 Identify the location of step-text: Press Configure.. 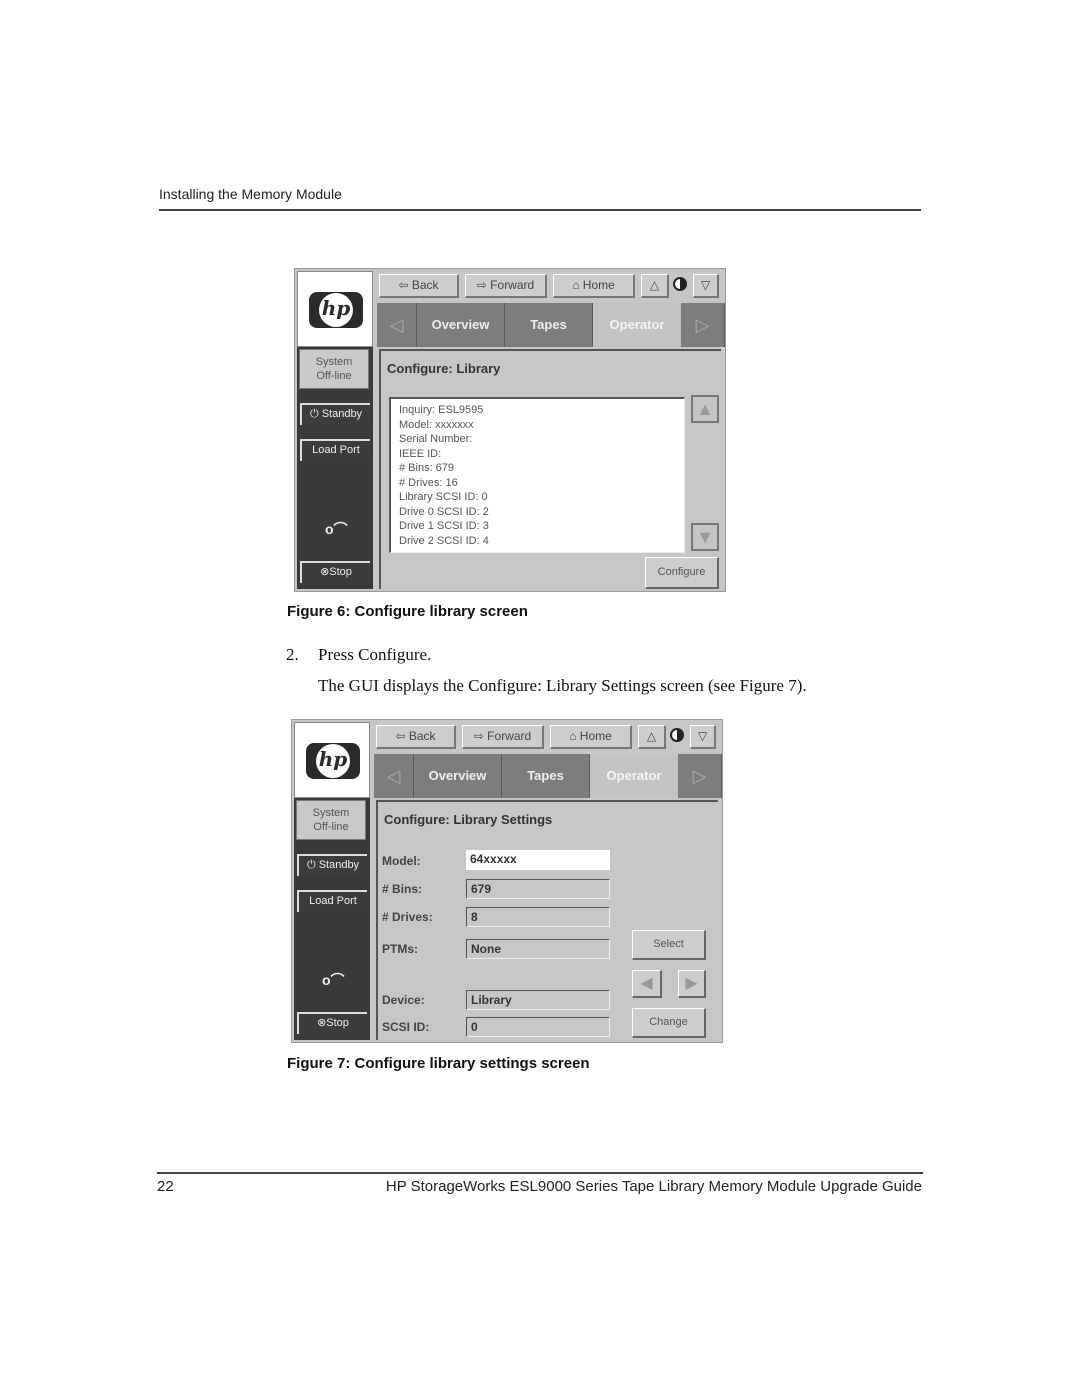
(375, 654).